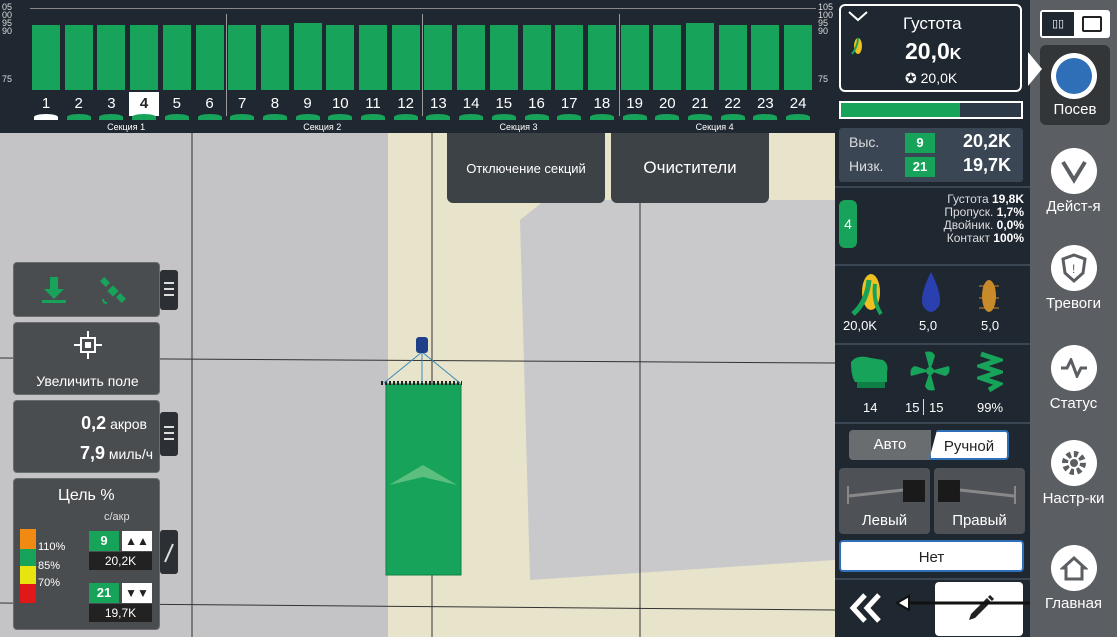  What do you see at coordinates (144, 104) in the screenshot?
I see `row-number: 4` at bounding box center [144, 104].